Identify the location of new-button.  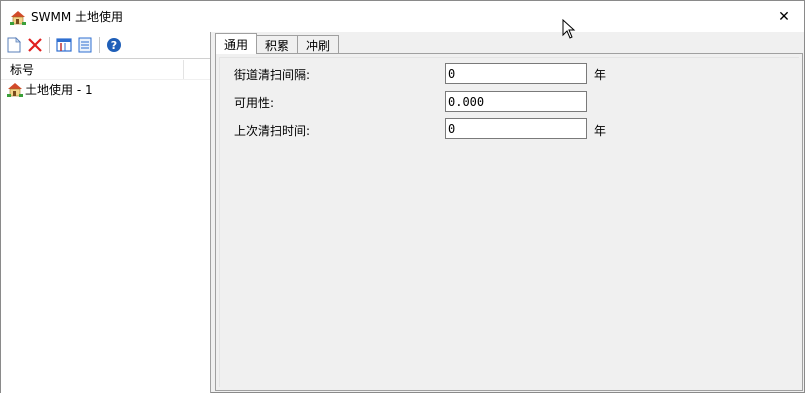
(14, 45).